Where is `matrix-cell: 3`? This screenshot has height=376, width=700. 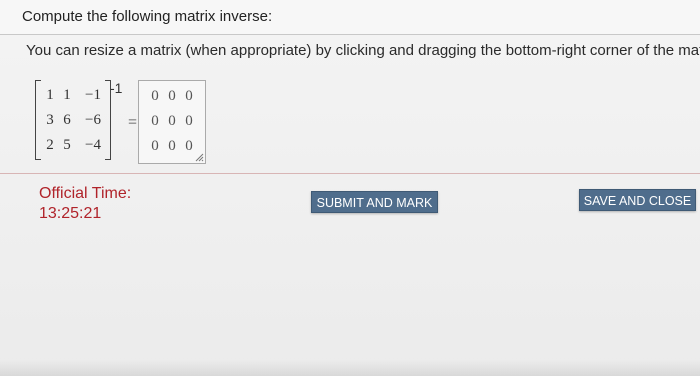
matrix-cell: 3 is located at coordinates (50, 120).